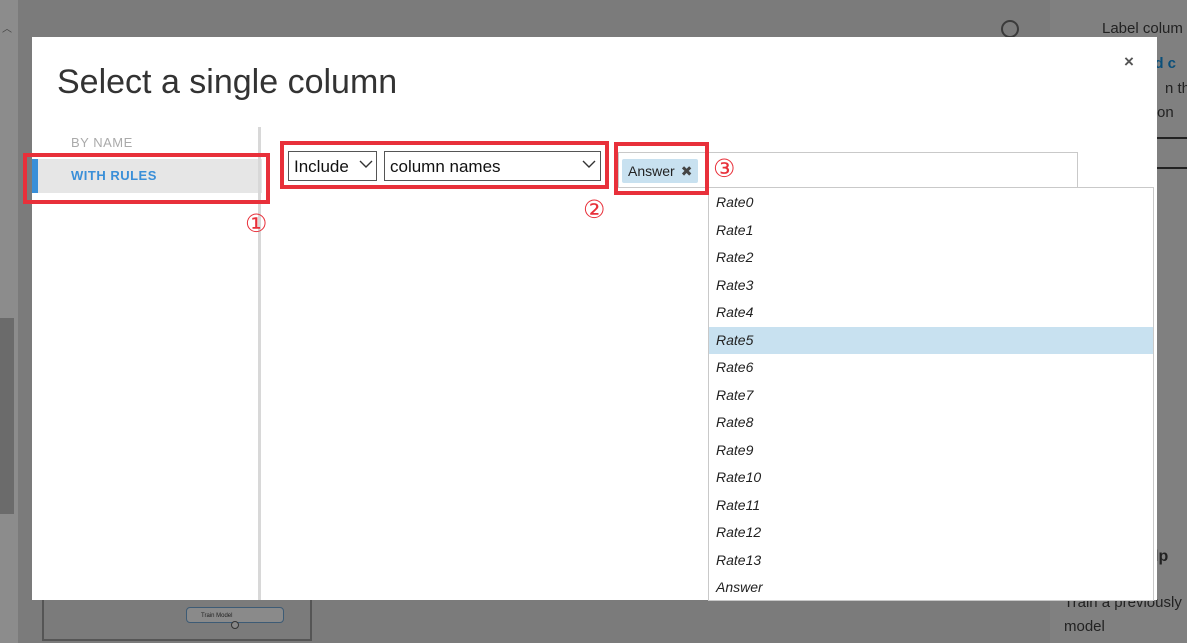  What do you see at coordinates (7, 29) in the screenshot?
I see `scroll-up-icon: ︿` at bounding box center [7, 29].